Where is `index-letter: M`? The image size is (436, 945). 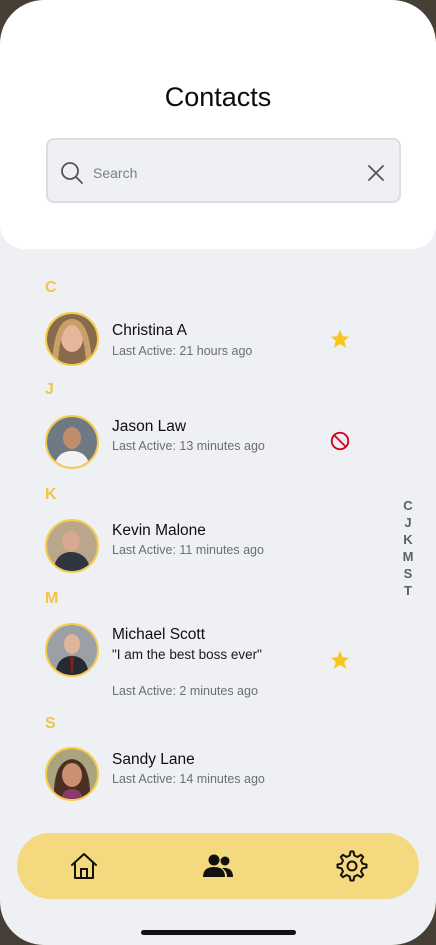
index-letter: M is located at coordinates (408, 556).